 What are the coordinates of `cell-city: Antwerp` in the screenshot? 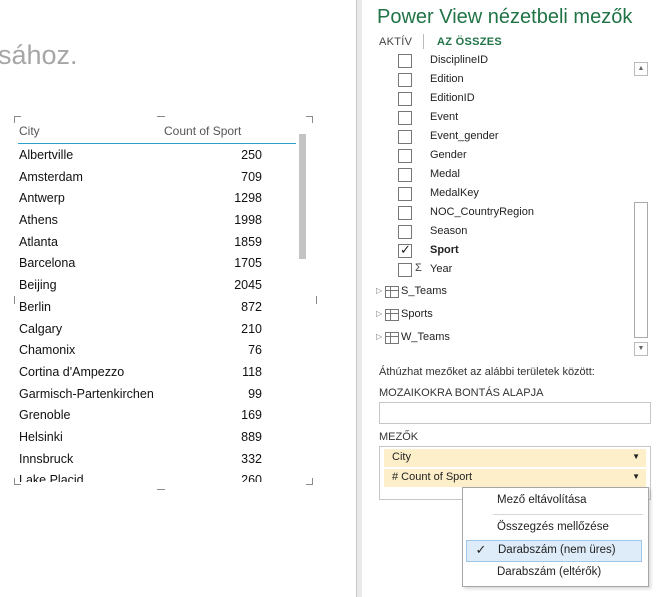 It's located at (42, 198).